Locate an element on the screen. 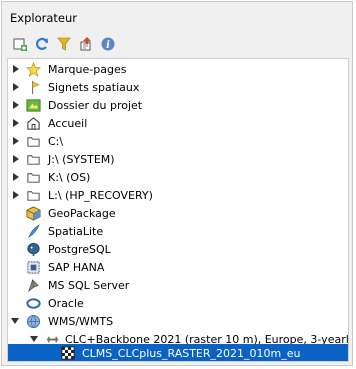 Image resolution: width=356 pixels, height=369 pixels. tree-item-label: SAP HANA is located at coordinates (76, 267).